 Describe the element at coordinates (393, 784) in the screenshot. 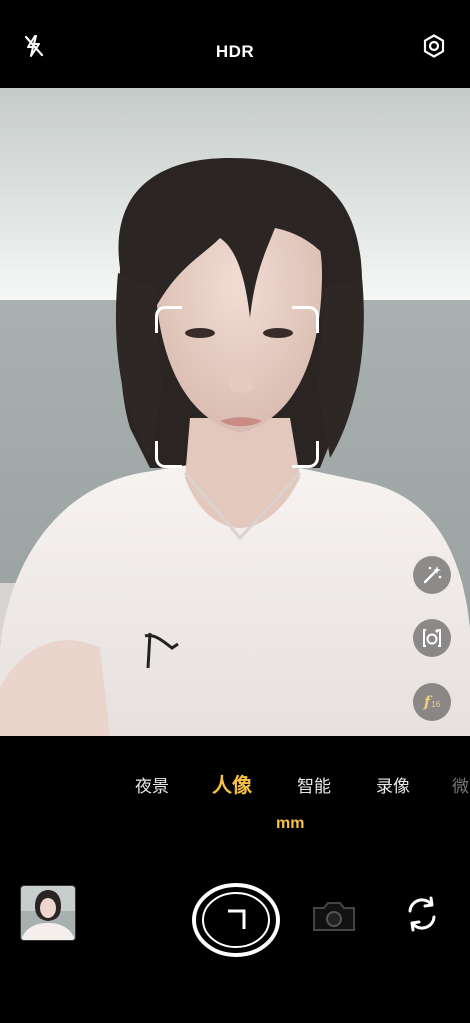

I see `mode-video: 录像` at that location.